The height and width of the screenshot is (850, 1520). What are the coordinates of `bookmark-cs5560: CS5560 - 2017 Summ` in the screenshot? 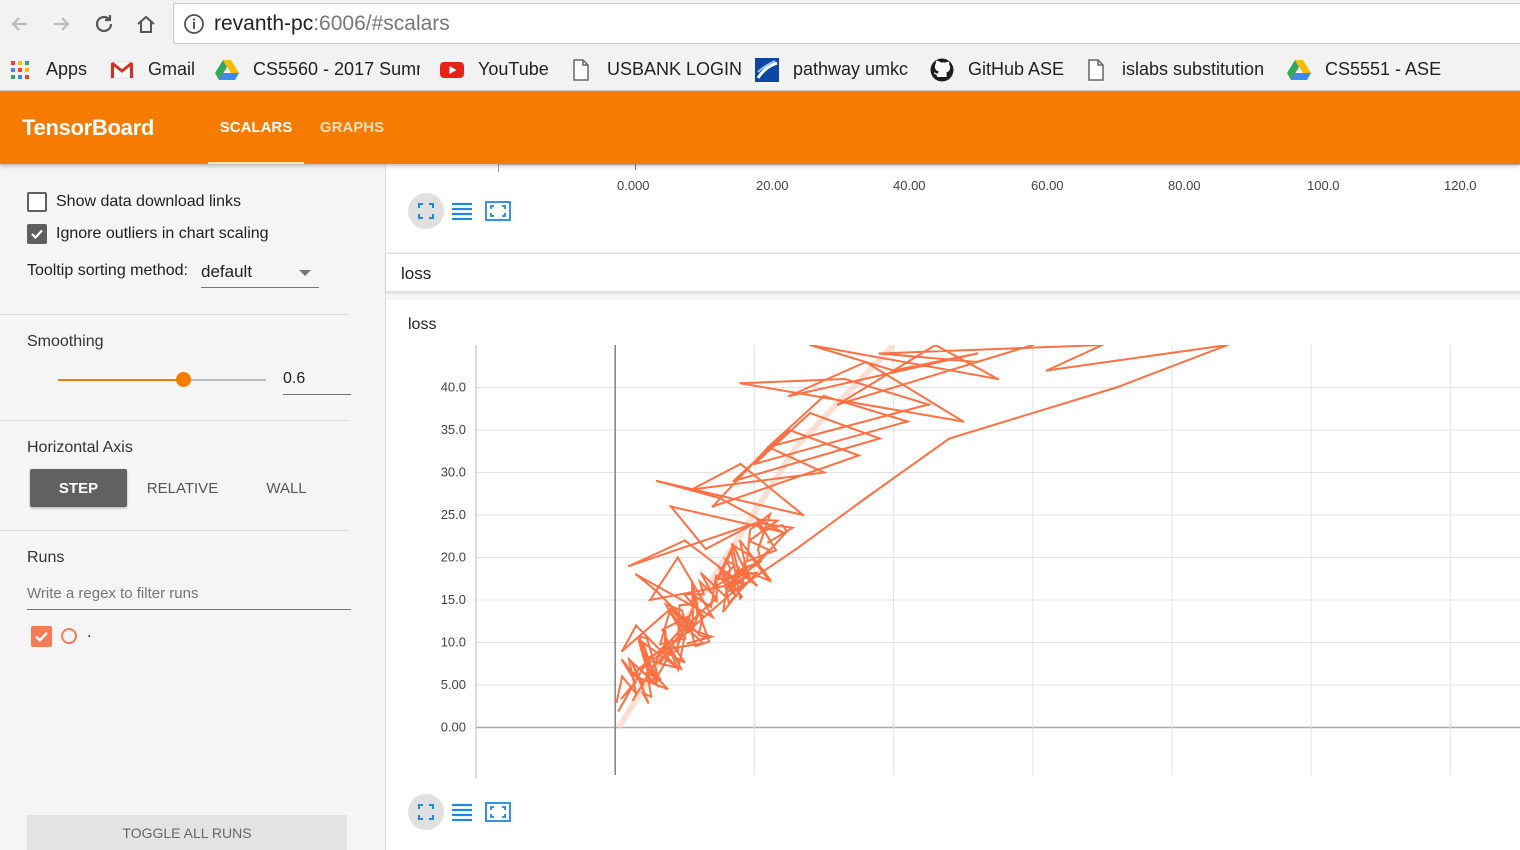 It's located at (317, 69).